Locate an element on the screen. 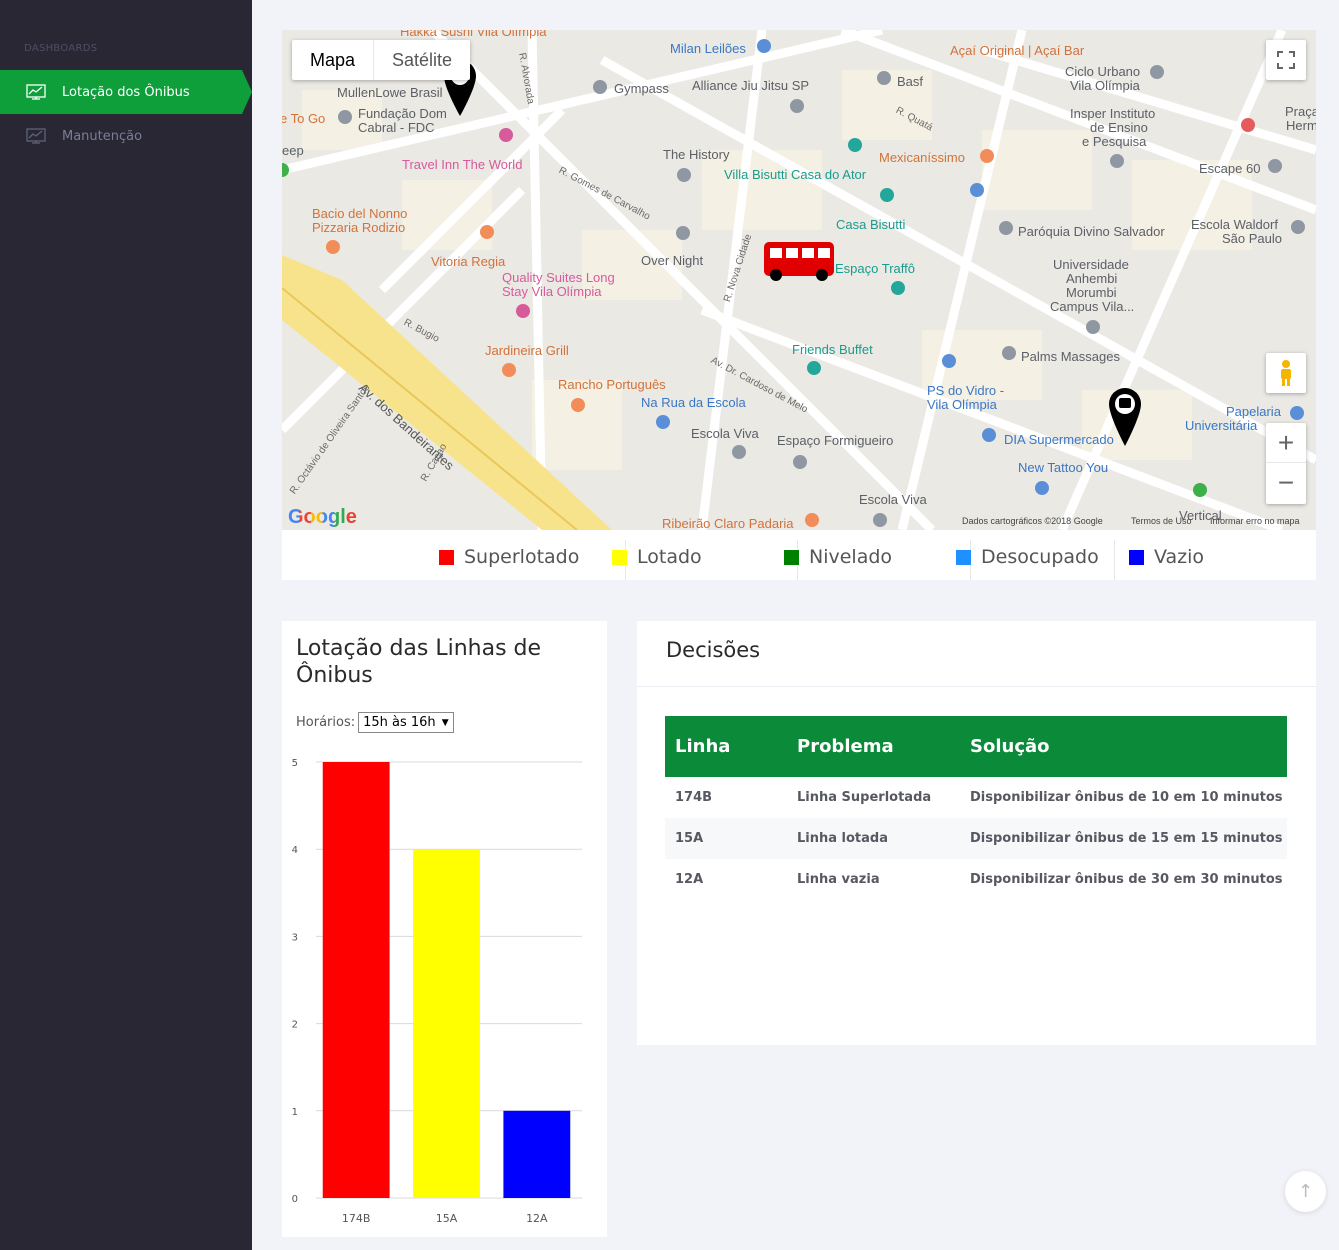  map-label: MullenLowe Brasil is located at coordinates (390, 92).